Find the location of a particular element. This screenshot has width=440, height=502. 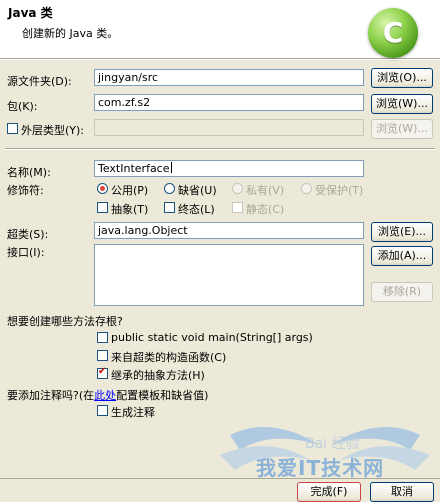

header-separator is located at coordinates (220, 59).